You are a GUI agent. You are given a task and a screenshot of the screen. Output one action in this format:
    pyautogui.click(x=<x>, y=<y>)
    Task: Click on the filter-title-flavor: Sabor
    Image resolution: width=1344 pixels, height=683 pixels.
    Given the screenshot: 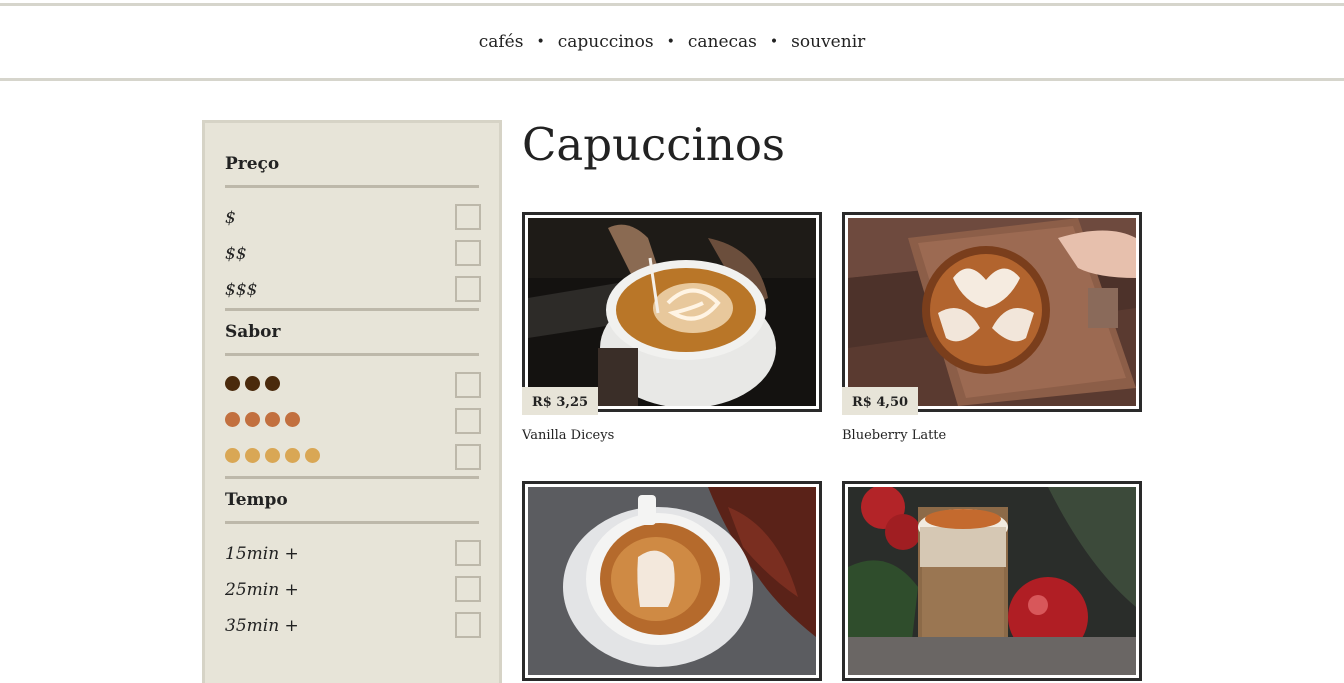 What is the action you would take?
    pyautogui.click(x=253, y=332)
    